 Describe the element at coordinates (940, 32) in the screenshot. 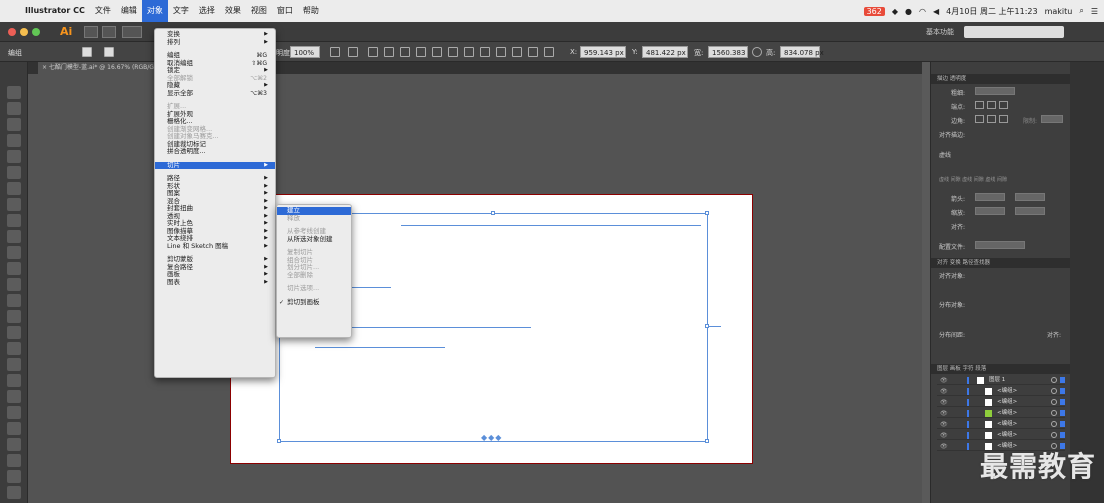

I see `workspace-switcher: 基本功能` at that location.